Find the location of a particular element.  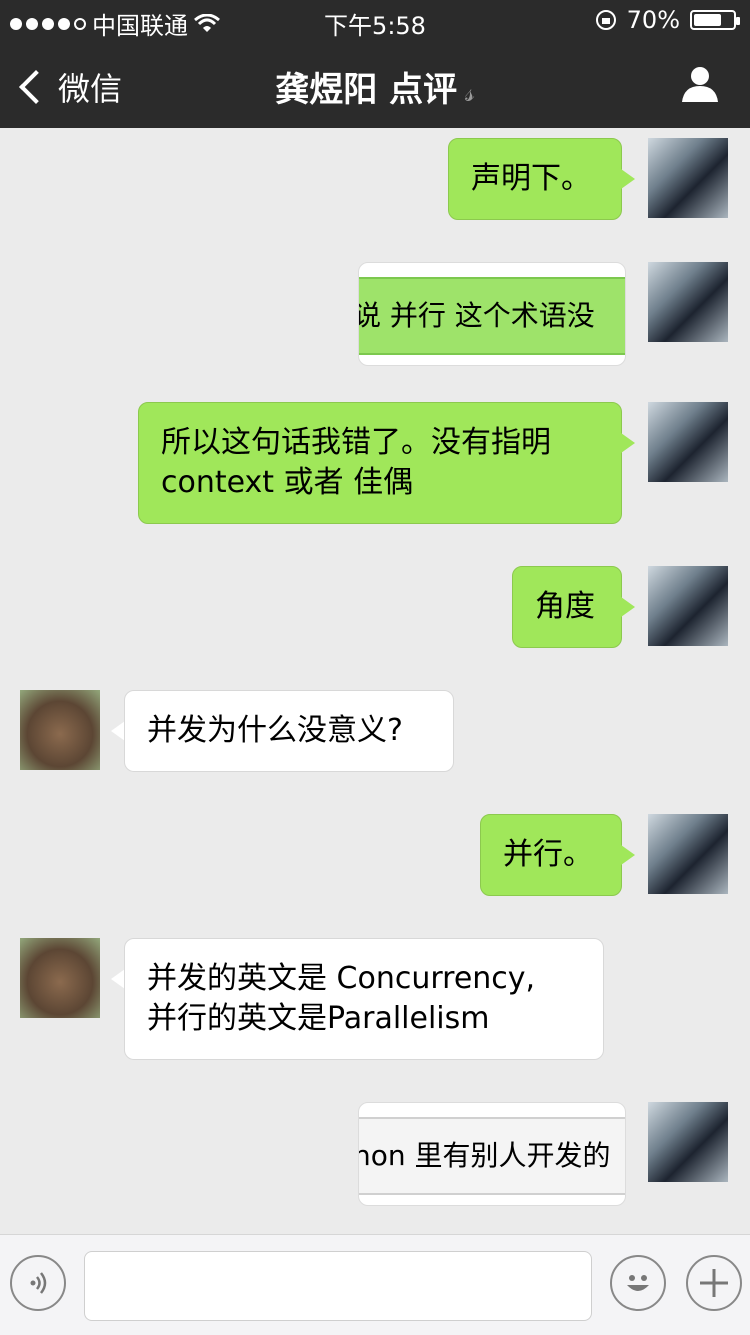

person-icon is located at coordinates (700, 84).